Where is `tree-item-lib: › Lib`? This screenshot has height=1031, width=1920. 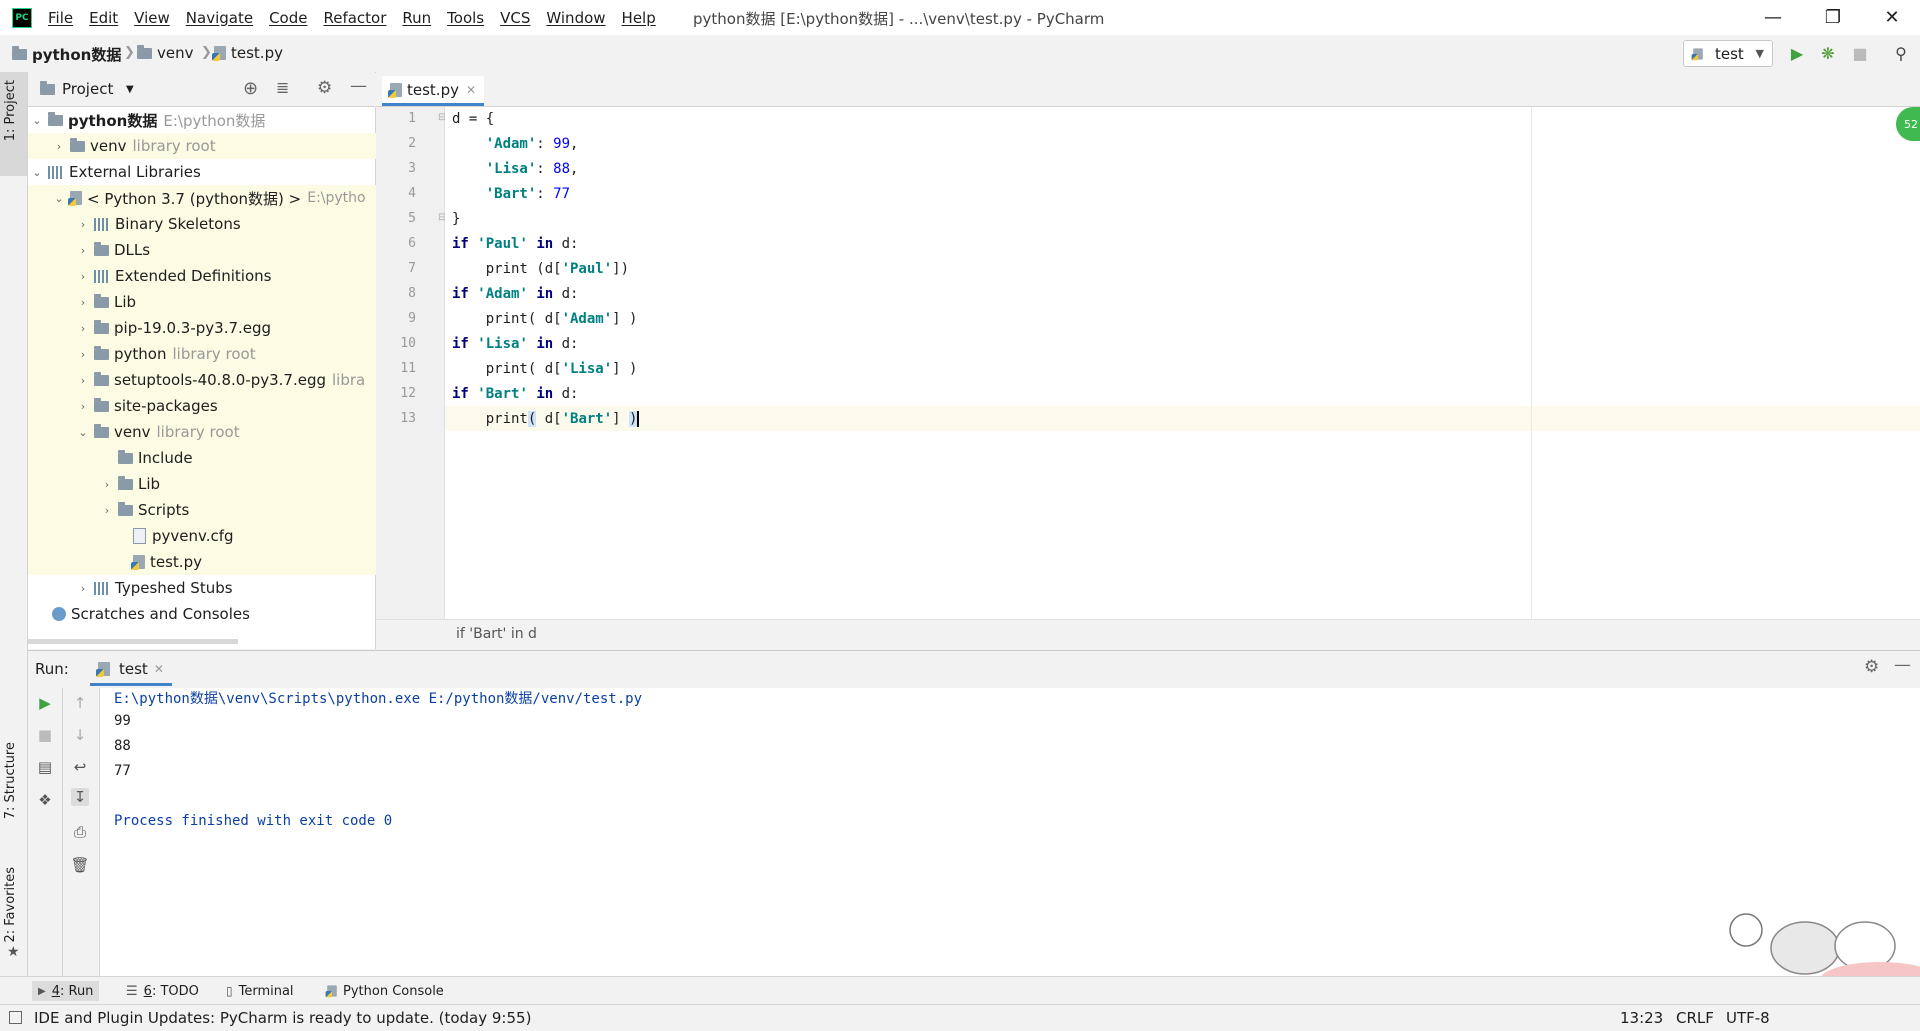
tree-item-lib: › Lib is located at coordinates (225, 302).